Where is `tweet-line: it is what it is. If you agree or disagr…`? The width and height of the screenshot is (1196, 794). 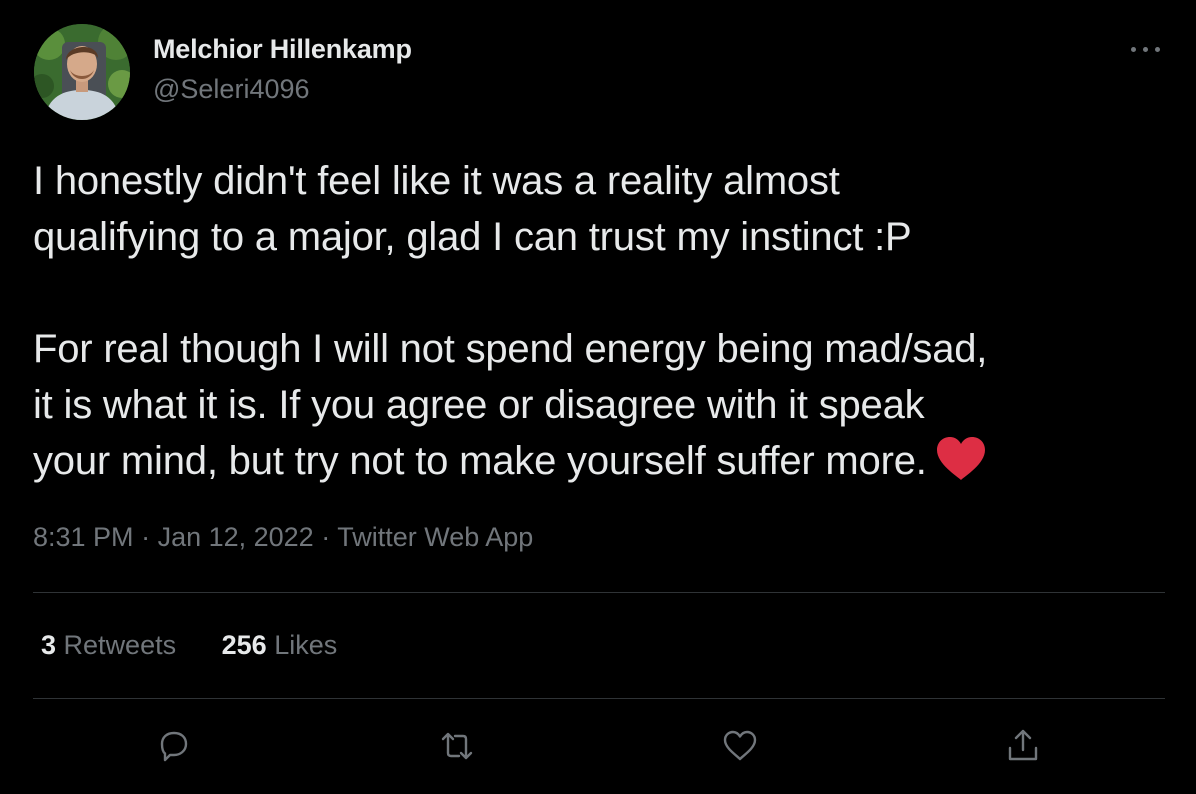 tweet-line: it is what it is. If you agree or disagr… is located at coordinates (479, 405).